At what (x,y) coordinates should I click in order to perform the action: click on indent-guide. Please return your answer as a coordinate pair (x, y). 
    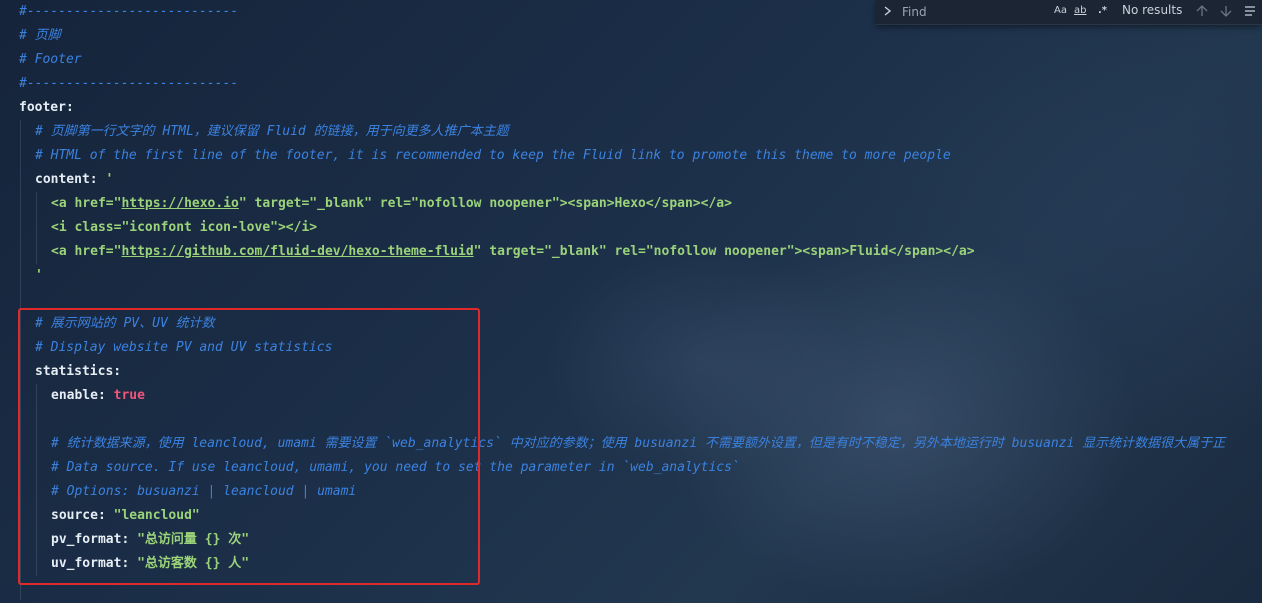
    Looking at the image, I should click on (36, 228).